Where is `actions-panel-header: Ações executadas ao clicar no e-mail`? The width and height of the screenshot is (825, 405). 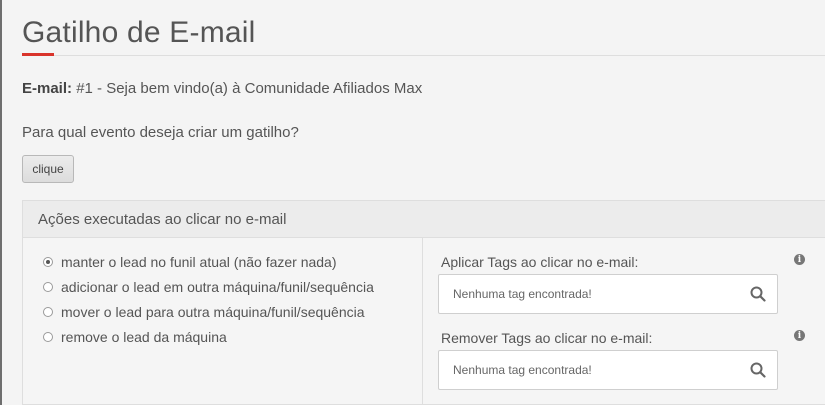 actions-panel-header: Ações executadas ao clicar no e-mail is located at coordinates (424, 219).